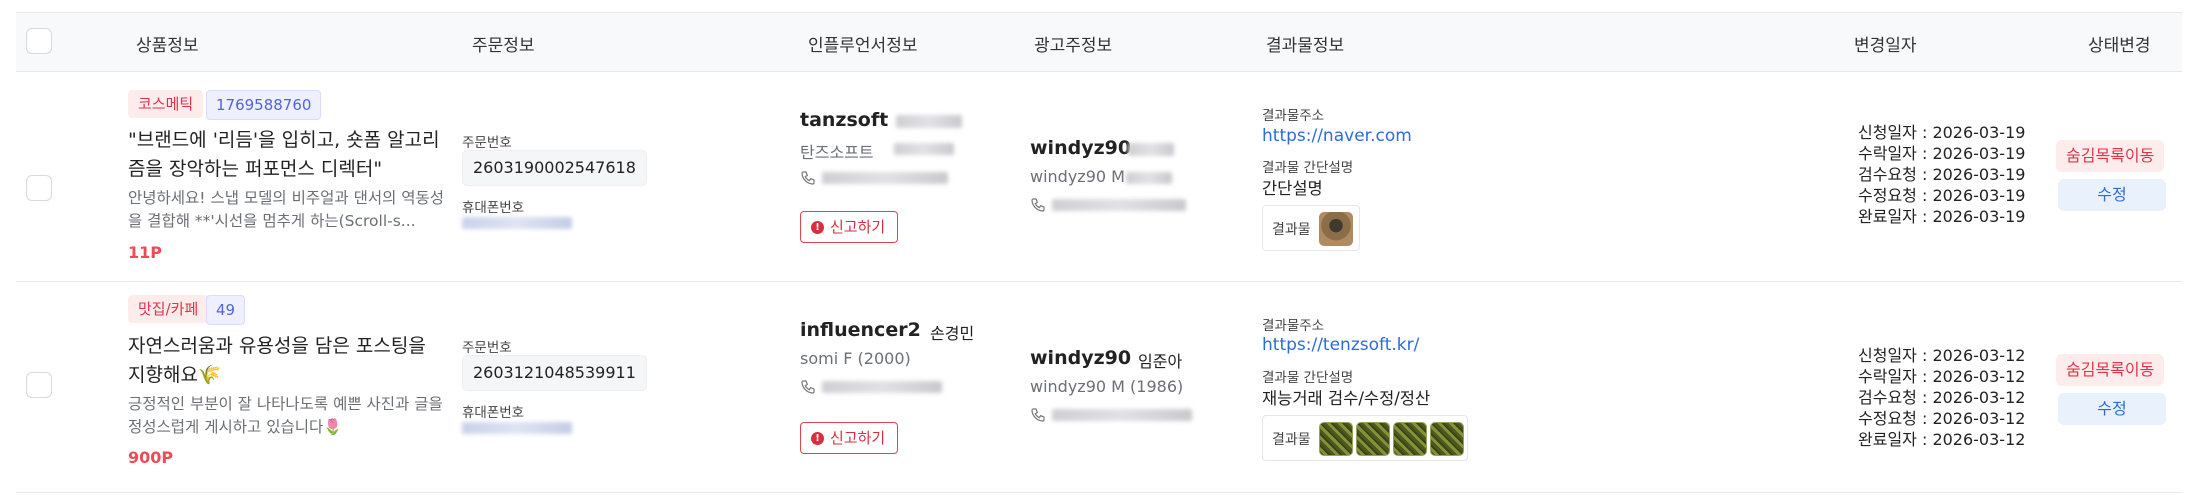 The image size is (2192, 495). I want to click on header-advertiser: 광고주정보, so click(1073, 46).